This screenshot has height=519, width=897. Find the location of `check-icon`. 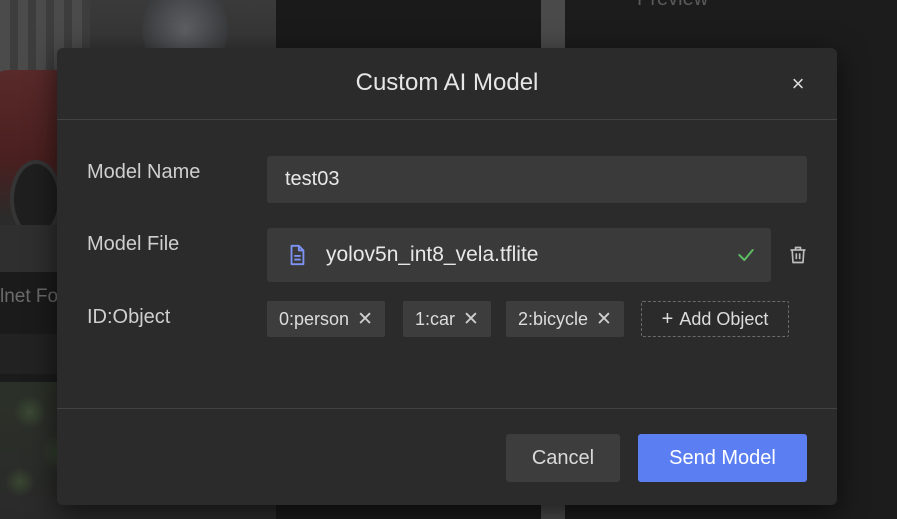

check-icon is located at coordinates (746, 255).